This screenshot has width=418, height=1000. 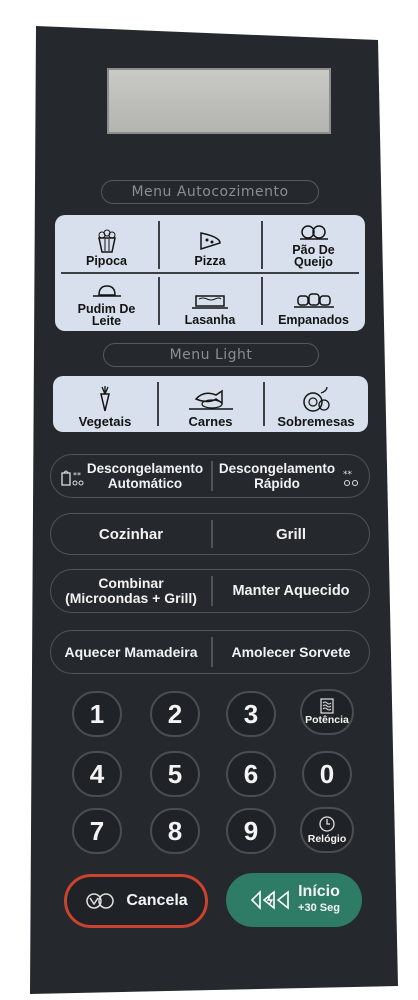 I want to click on button-label: Combinar (Microondas + Grill), so click(x=131, y=590).